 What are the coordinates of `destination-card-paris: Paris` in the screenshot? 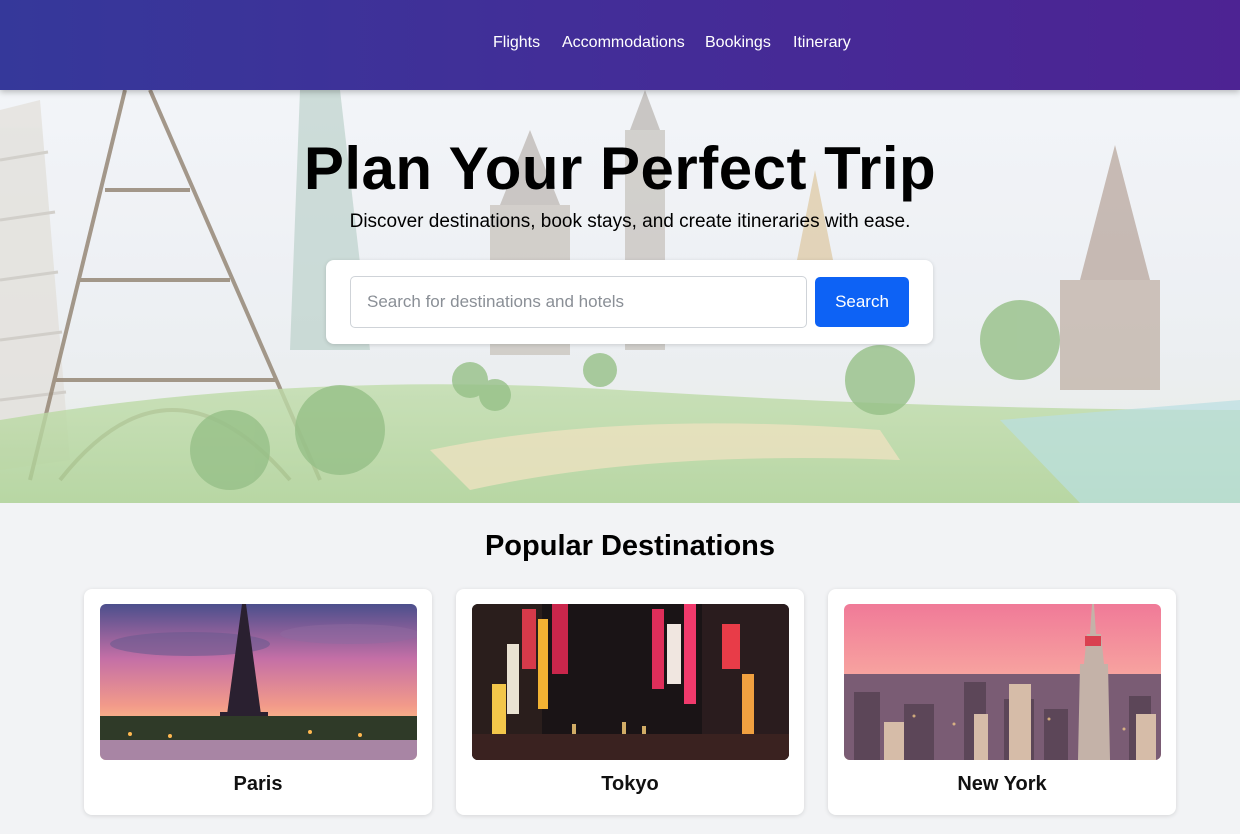 It's located at (258, 702).